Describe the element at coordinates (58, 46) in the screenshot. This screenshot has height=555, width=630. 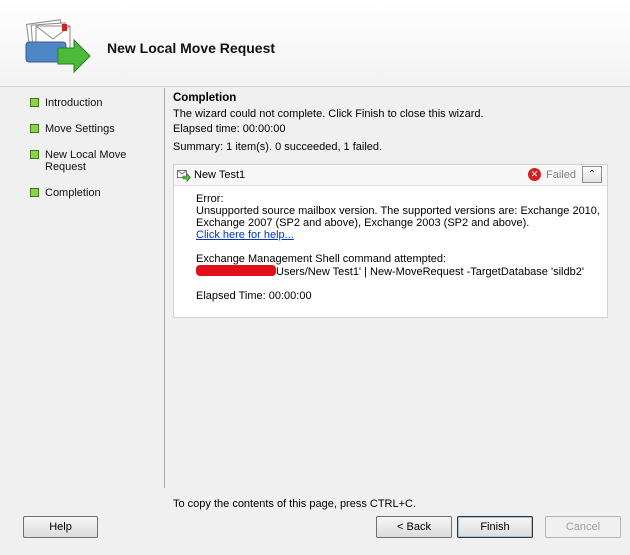
I see `move-mailbox-icon` at that location.